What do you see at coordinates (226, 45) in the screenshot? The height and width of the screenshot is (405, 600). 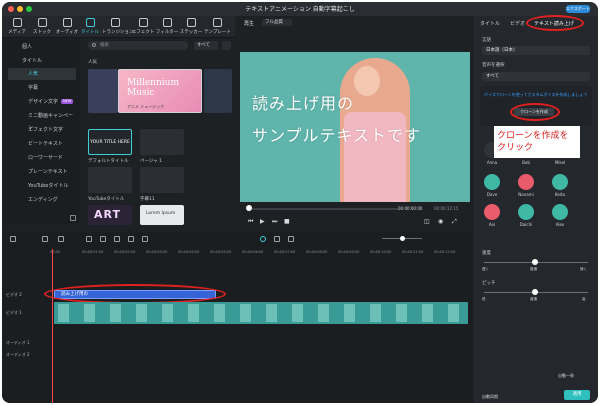 I see `more-options-icon` at bounding box center [226, 45].